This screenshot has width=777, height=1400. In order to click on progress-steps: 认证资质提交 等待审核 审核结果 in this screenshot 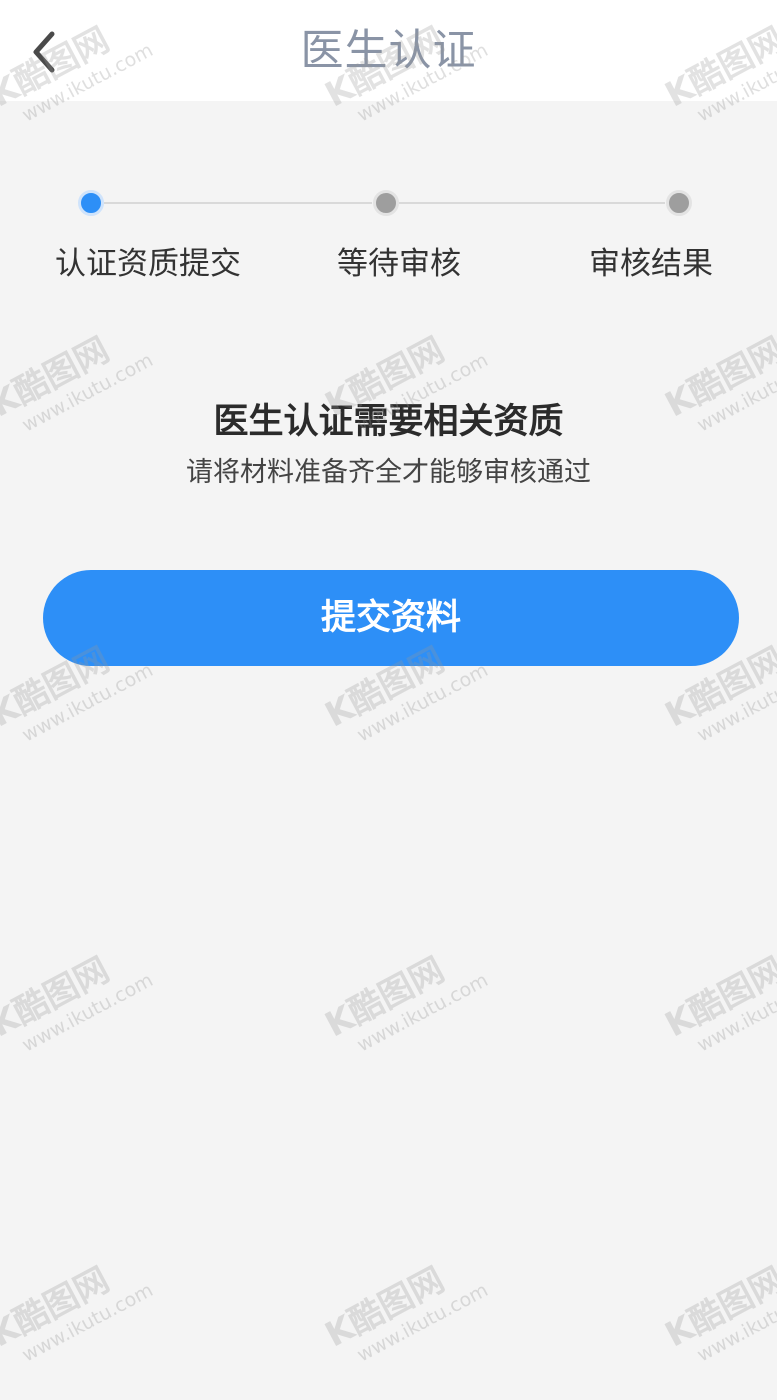, I will do `click(388, 235)`.